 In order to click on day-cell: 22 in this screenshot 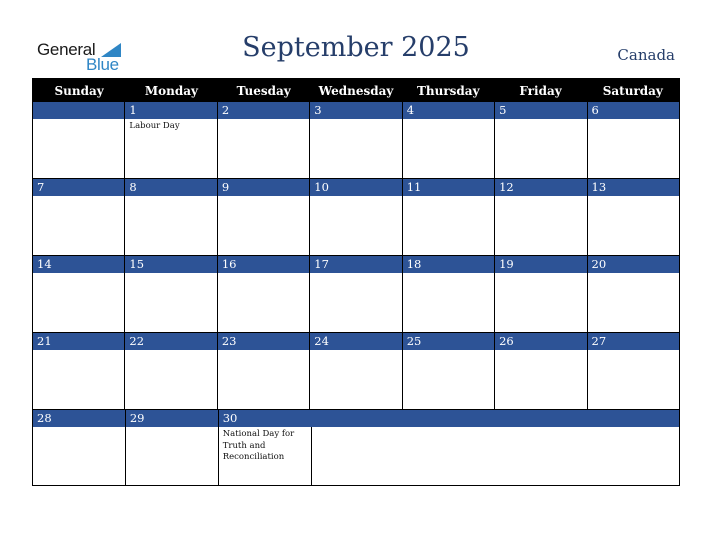, I will do `click(170, 370)`.